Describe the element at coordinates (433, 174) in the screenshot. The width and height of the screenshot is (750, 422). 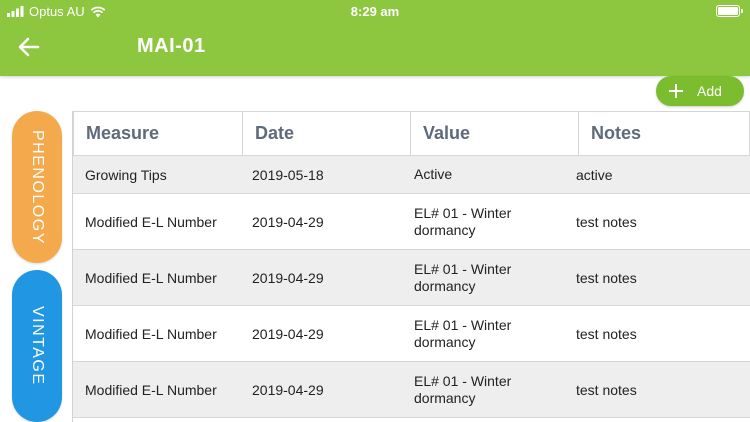
I see `cell-value: Active` at that location.